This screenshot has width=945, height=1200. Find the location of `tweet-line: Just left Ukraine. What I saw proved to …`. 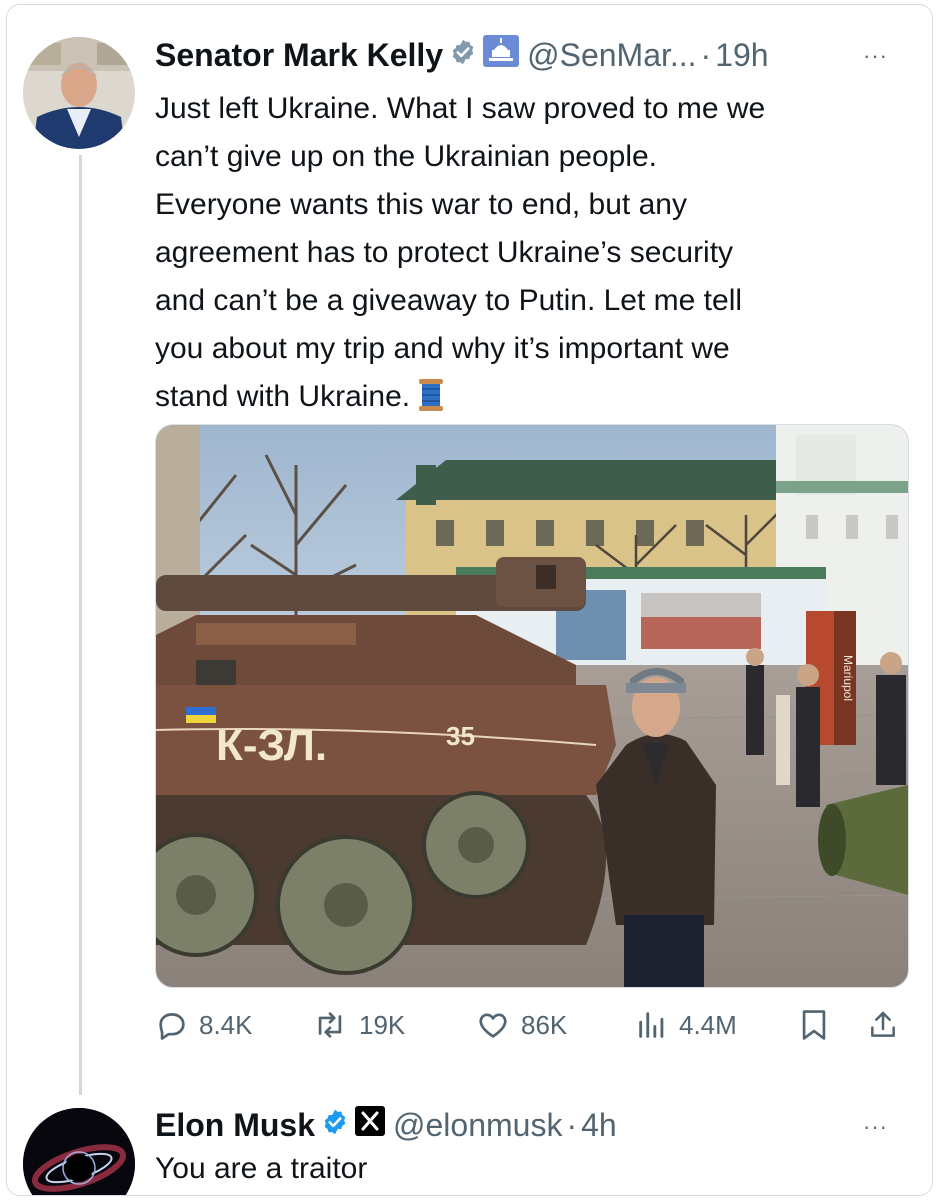

tweet-line: Just left Ukraine. What I saw proved to … is located at coordinates (460, 108).